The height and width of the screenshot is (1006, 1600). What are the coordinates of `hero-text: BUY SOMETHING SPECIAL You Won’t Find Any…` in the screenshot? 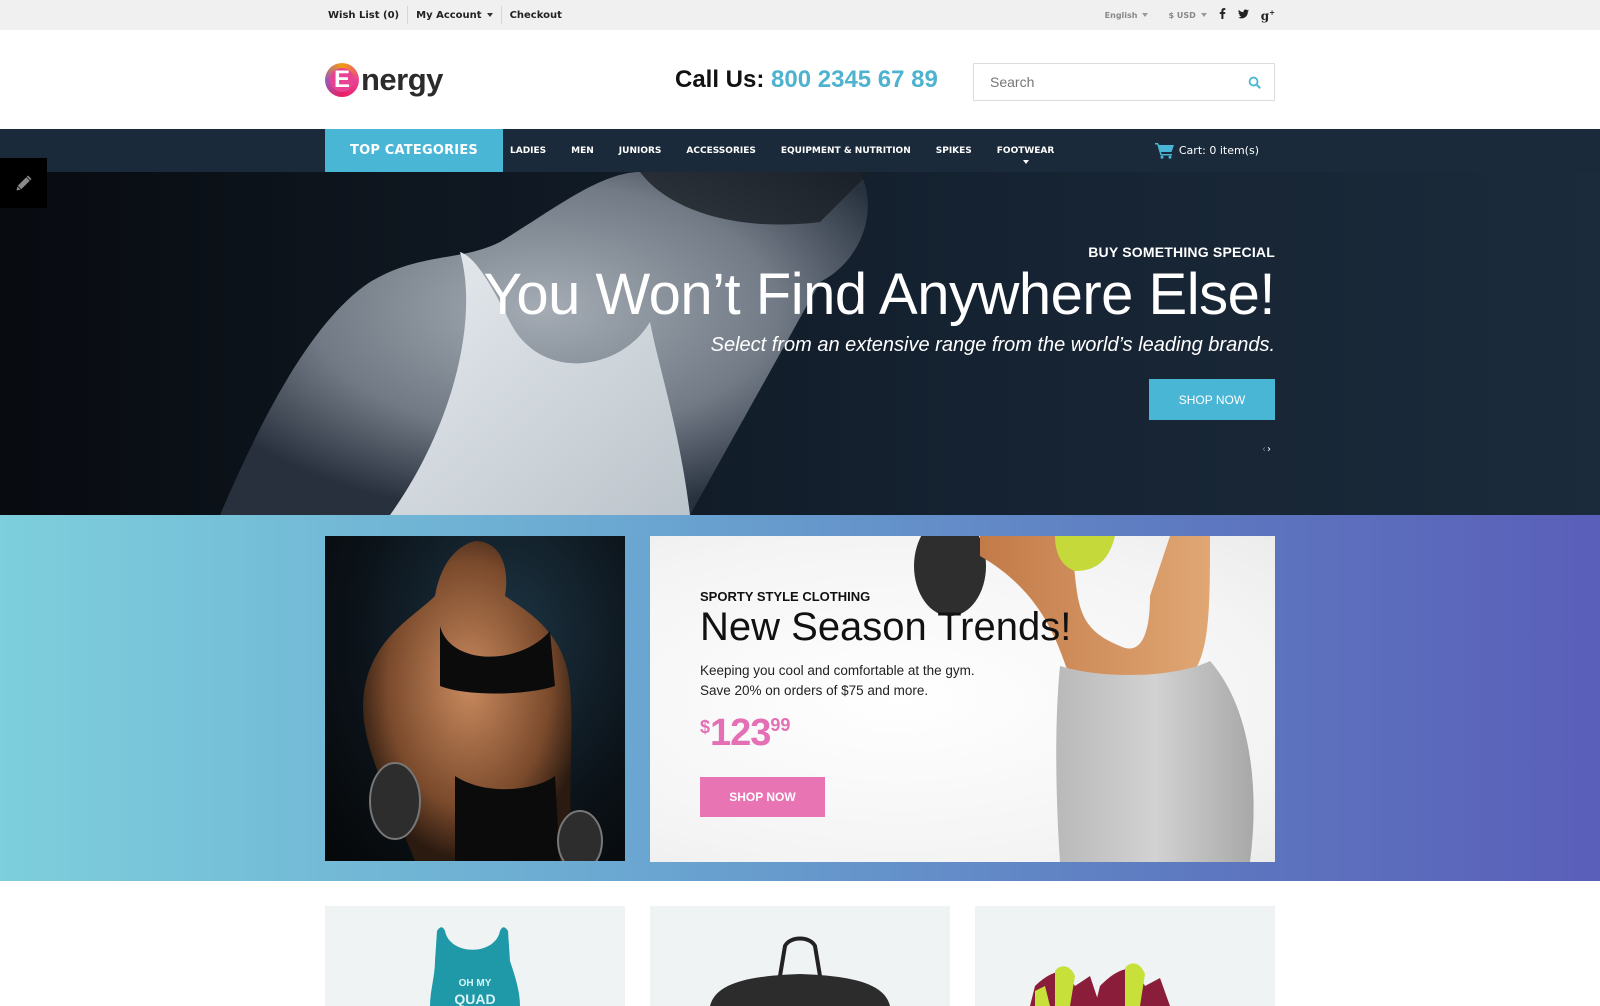 It's located at (879, 300).